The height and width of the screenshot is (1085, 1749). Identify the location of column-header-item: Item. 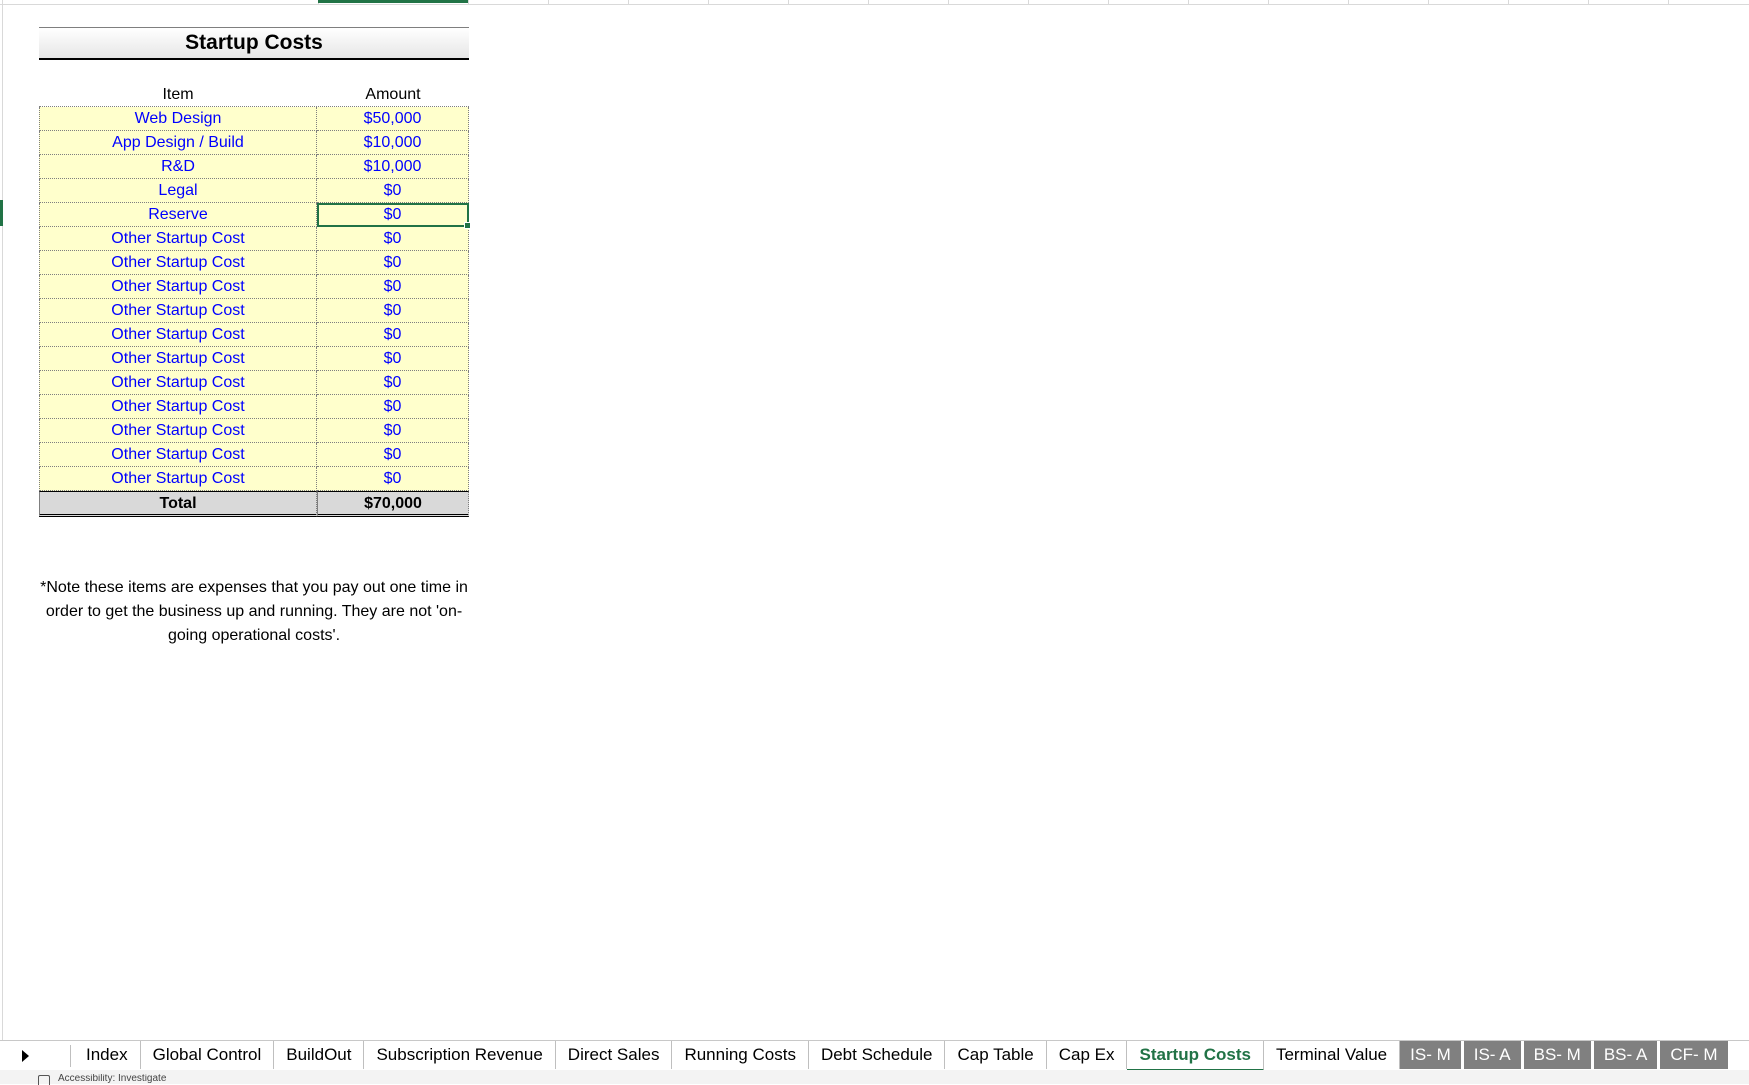
(178, 95).